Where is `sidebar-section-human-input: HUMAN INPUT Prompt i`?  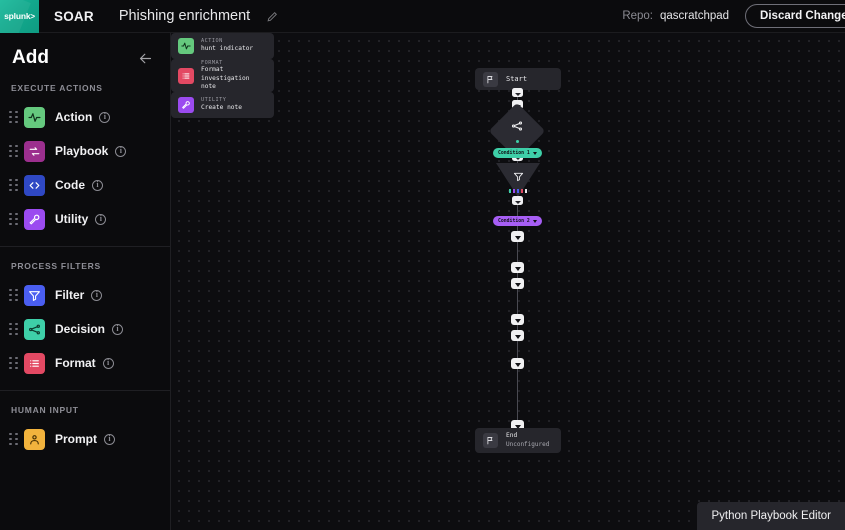 sidebar-section-human-input: HUMAN INPUT Prompt i is located at coordinates (85, 422).